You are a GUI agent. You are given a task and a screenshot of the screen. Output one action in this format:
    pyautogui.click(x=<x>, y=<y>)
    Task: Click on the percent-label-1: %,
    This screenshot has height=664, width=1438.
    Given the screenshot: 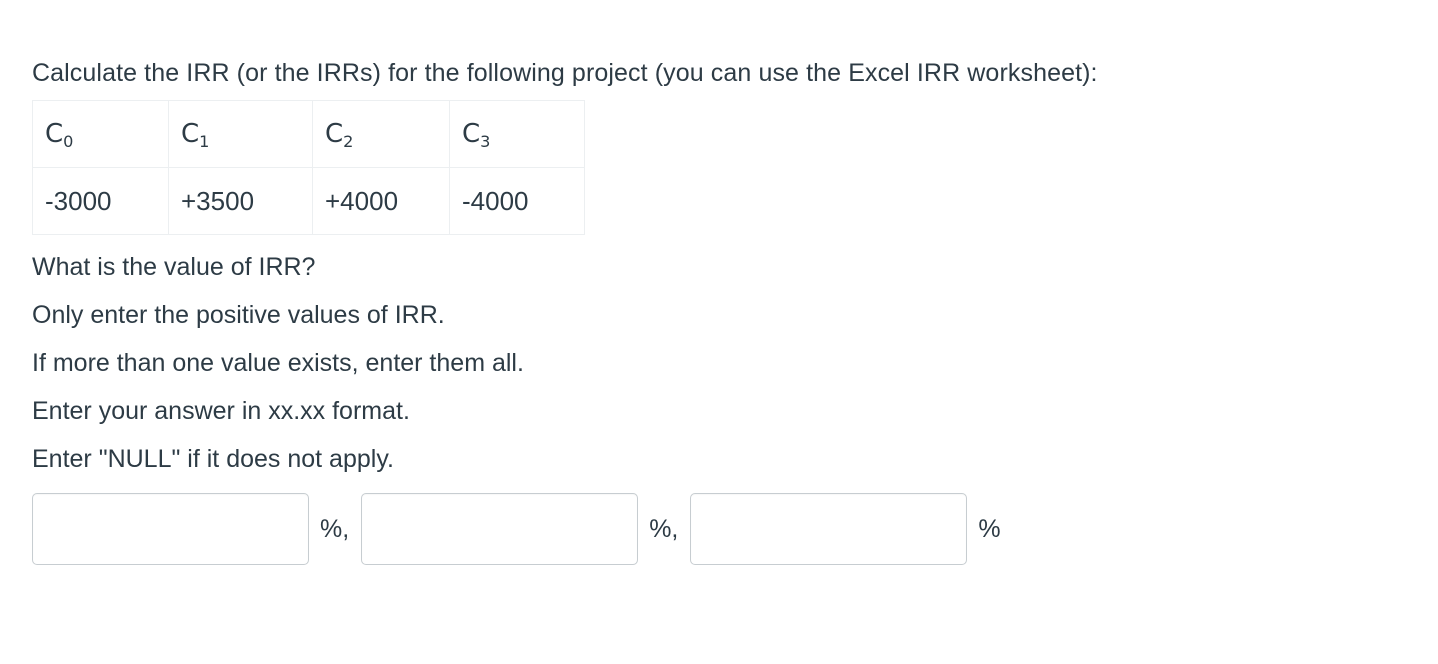 What is the action you would take?
    pyautogui.click(x=335, y=528)
    